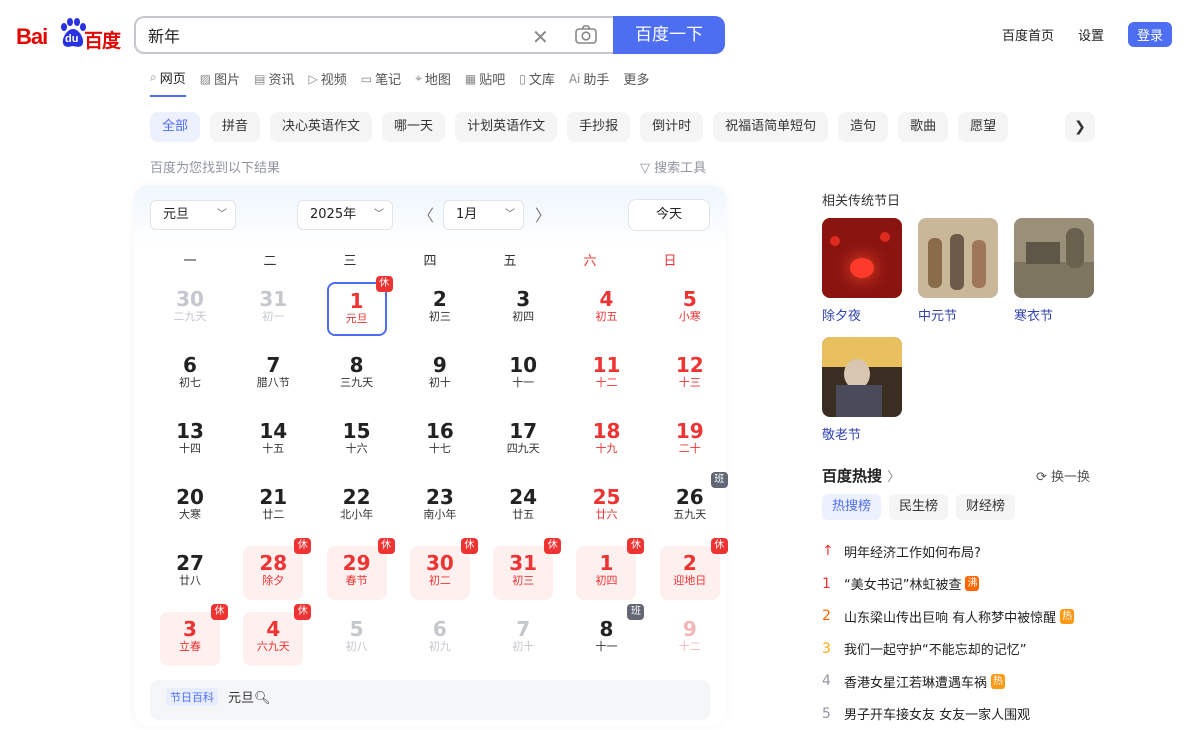 The width and height of the screenshot is (1200, 730). I want to click on calendar-day: 14十五, so click(273, 441).